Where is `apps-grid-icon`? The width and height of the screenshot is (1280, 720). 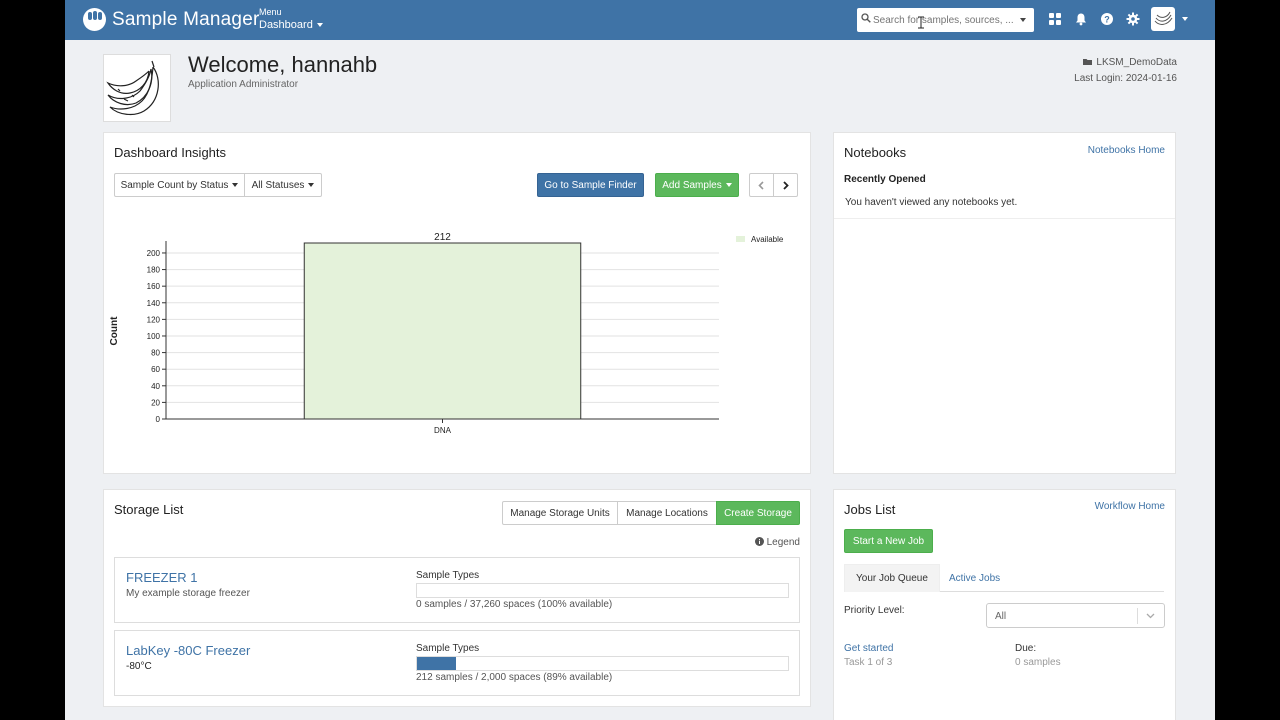
apps-grid-icon is located at coordinates (1055, 19).